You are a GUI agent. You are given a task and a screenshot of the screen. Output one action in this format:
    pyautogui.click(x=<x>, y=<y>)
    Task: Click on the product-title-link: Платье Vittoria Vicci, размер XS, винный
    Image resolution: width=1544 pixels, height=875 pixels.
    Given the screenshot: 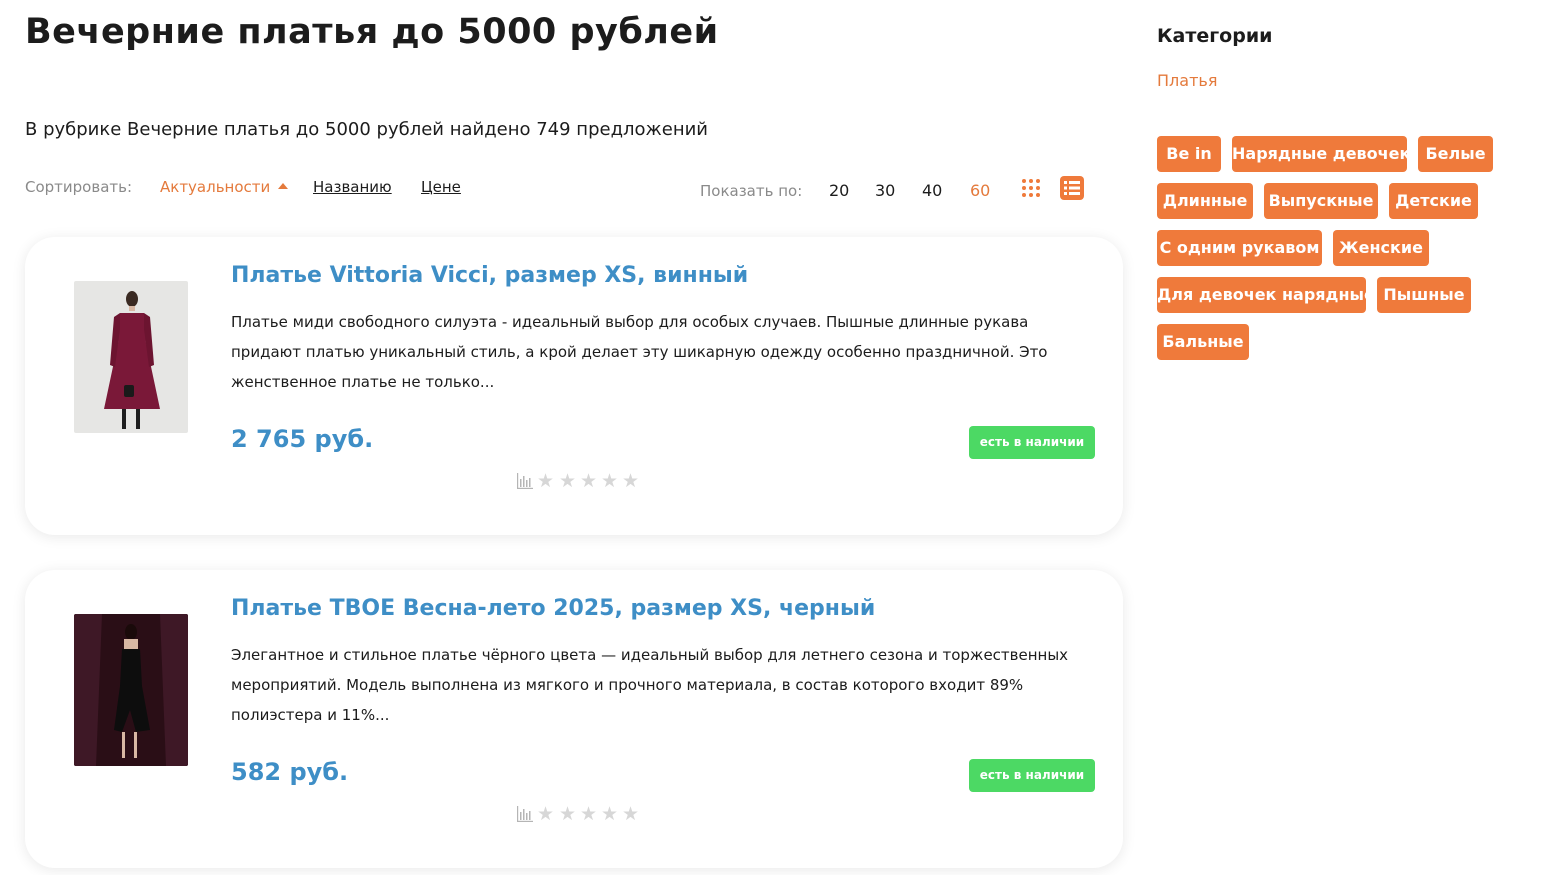 What is the action you would take?
    pyautogui.click(x=489, y=275)
    